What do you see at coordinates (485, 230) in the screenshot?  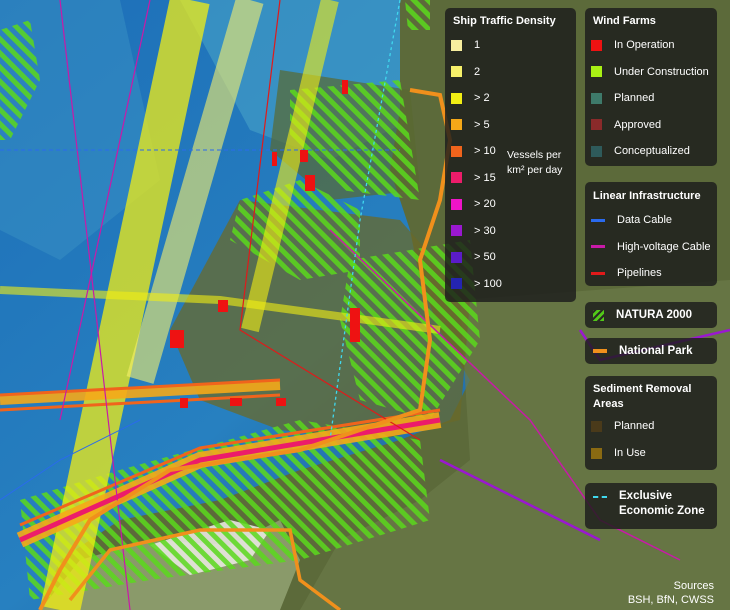 I see `traffic-density-label: > 30` at bounding box center [485, 230].